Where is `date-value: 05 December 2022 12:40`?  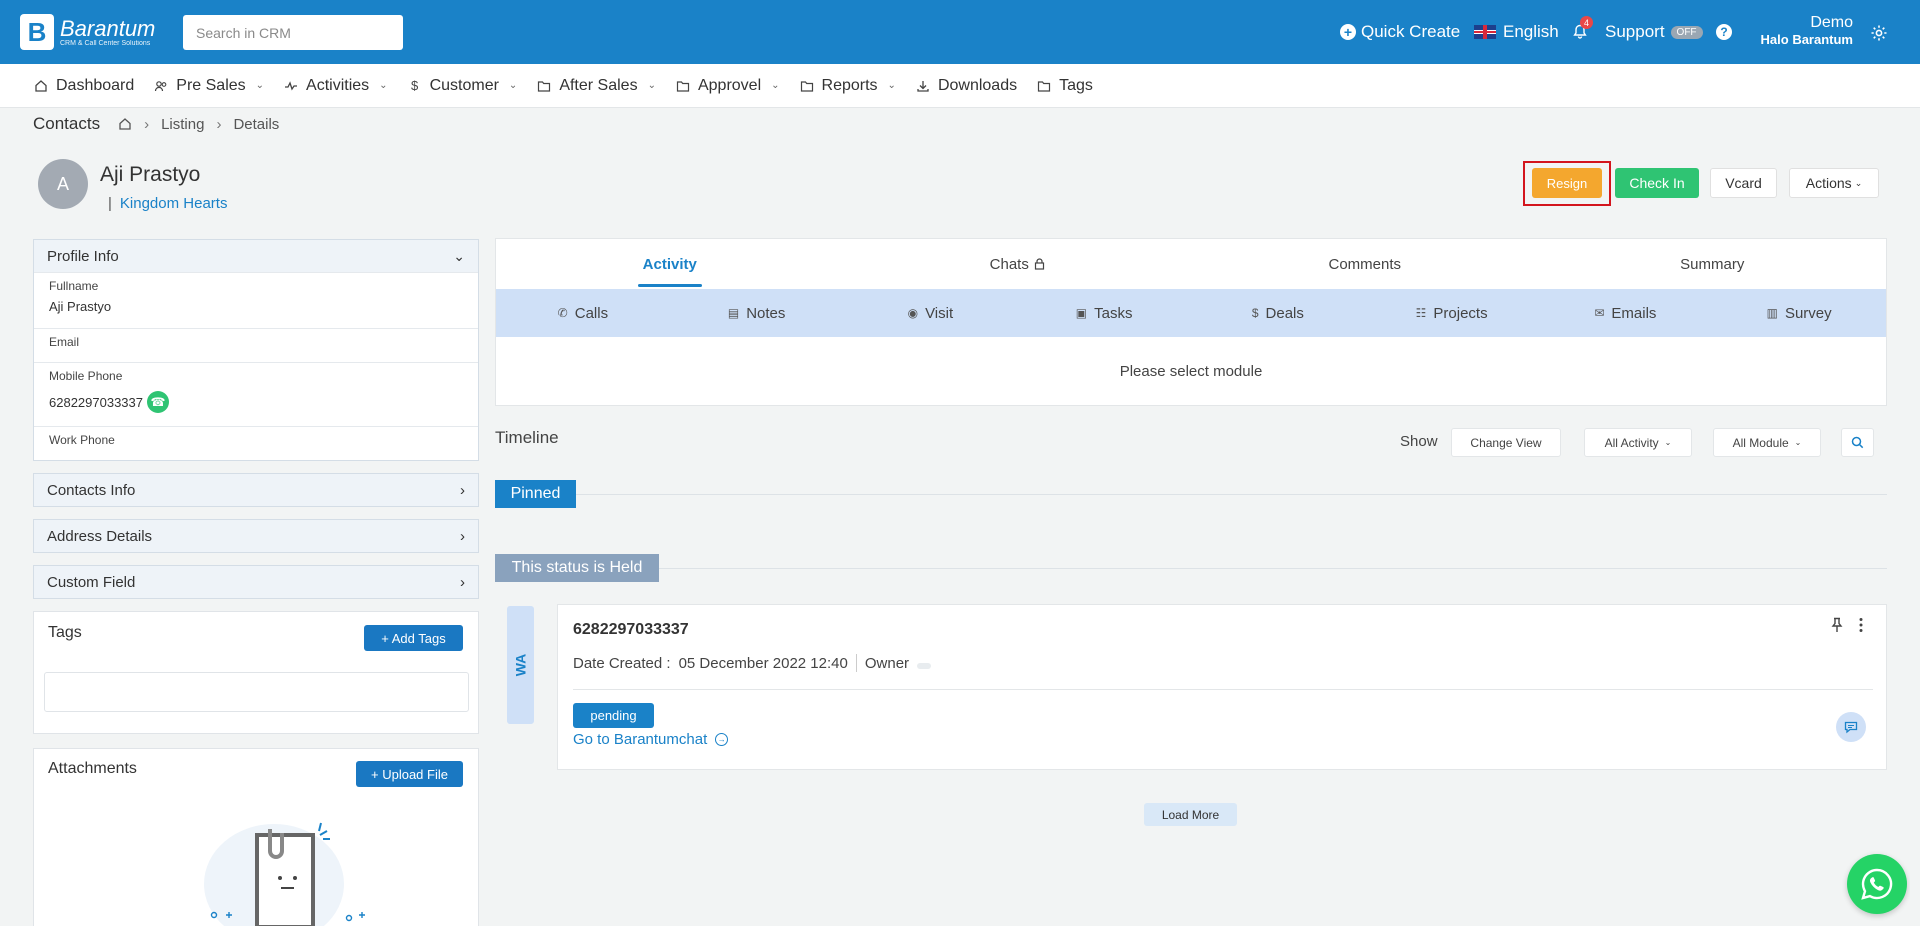 date-value: 05 December 2022 12:40 is located at coordinates (763, 663).